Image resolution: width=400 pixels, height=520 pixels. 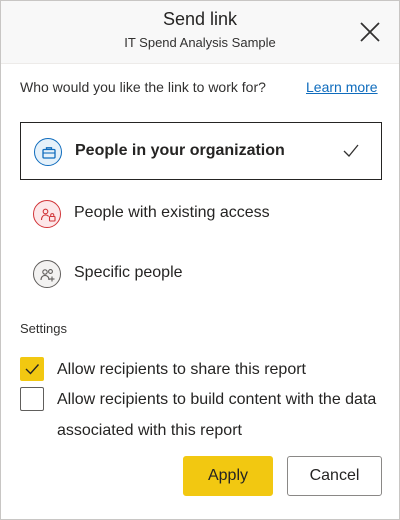 I want to click on option-people-in-organization: People in your organization, so click(x=201, y=151).